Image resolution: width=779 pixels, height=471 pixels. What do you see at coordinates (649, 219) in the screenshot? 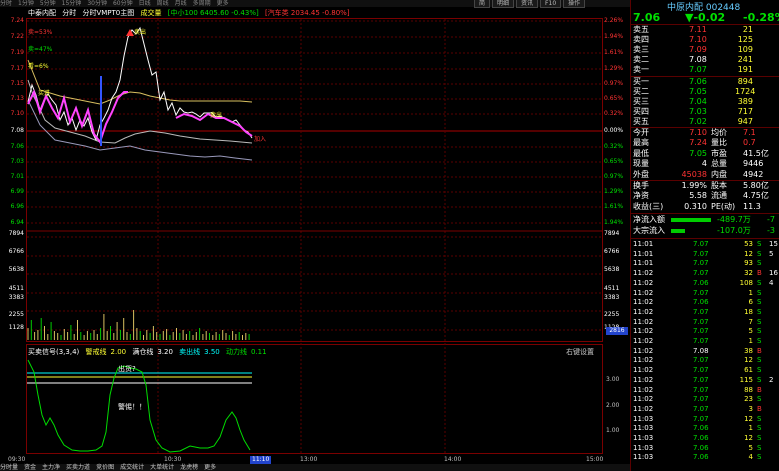
I see `flow-label: 净流入额` at bounding box center [649, 219].